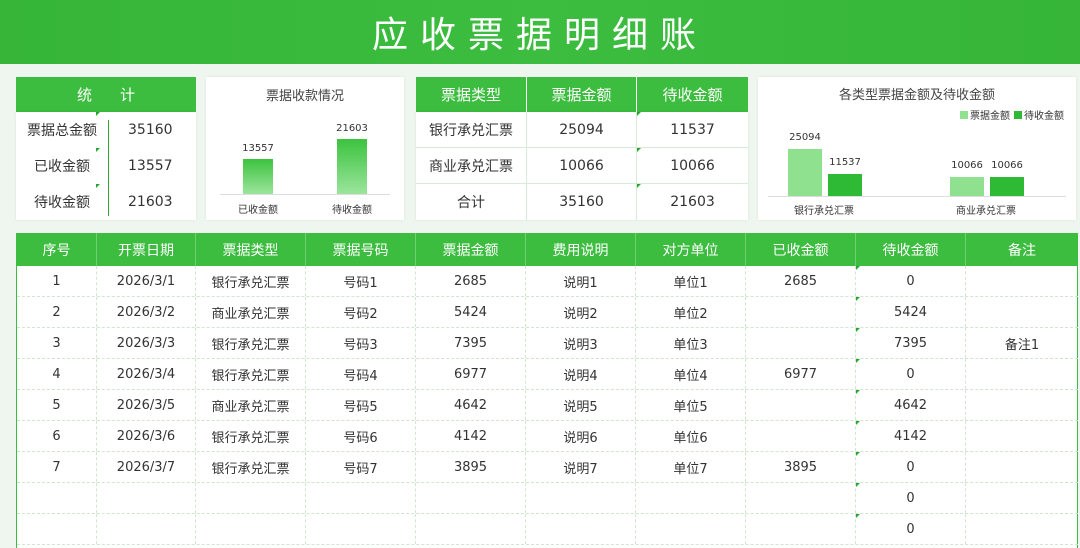 This screenshot has width=1080, height=548. I want to click on table-row: 4 2026/3/4 银行承兑汇票 号码4 6977 说明4 单位4 6977 0, so click(547, 374).